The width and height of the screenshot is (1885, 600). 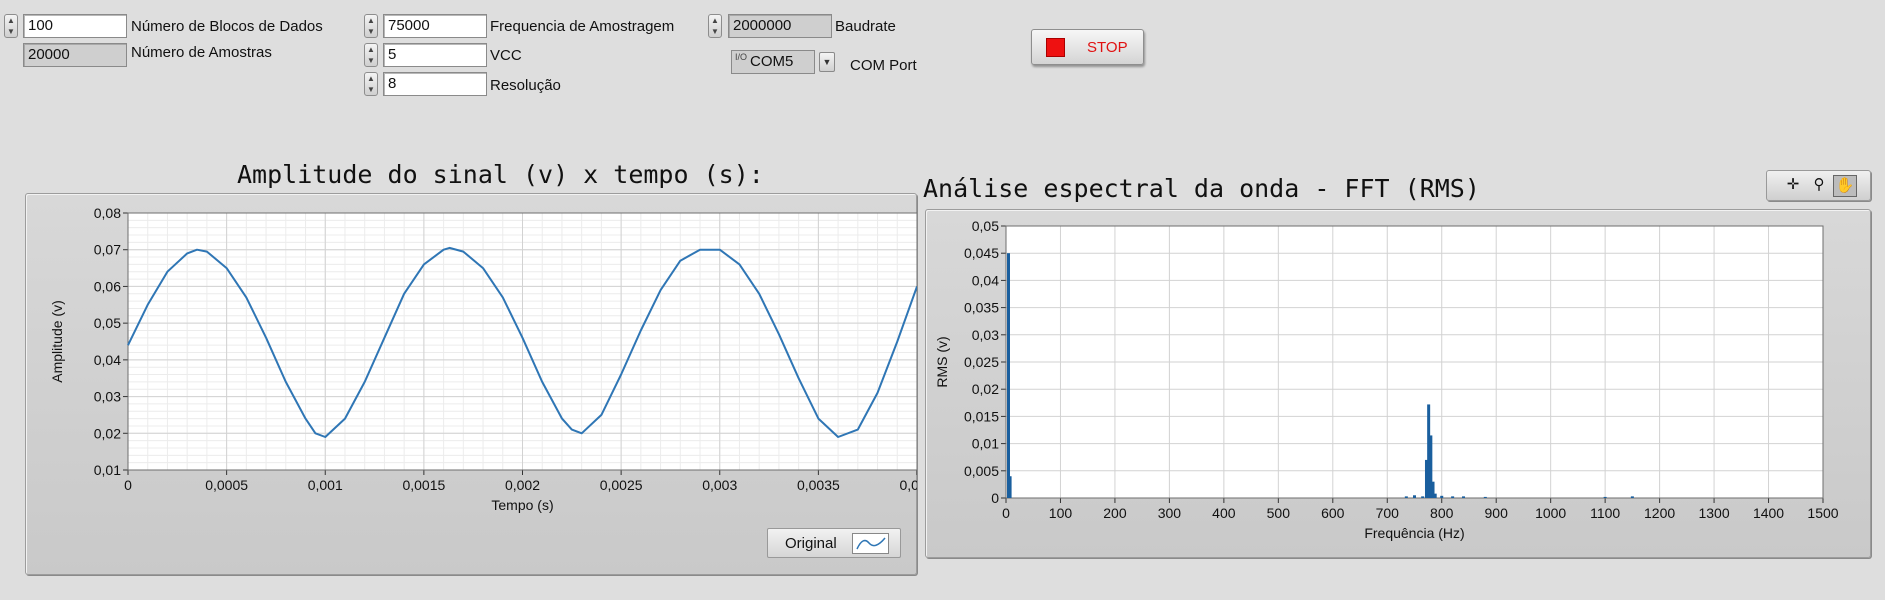 I want to click on fft-chart-title: Análise espectral da onda - FFT (RMS), so click(x=1201, y=188).